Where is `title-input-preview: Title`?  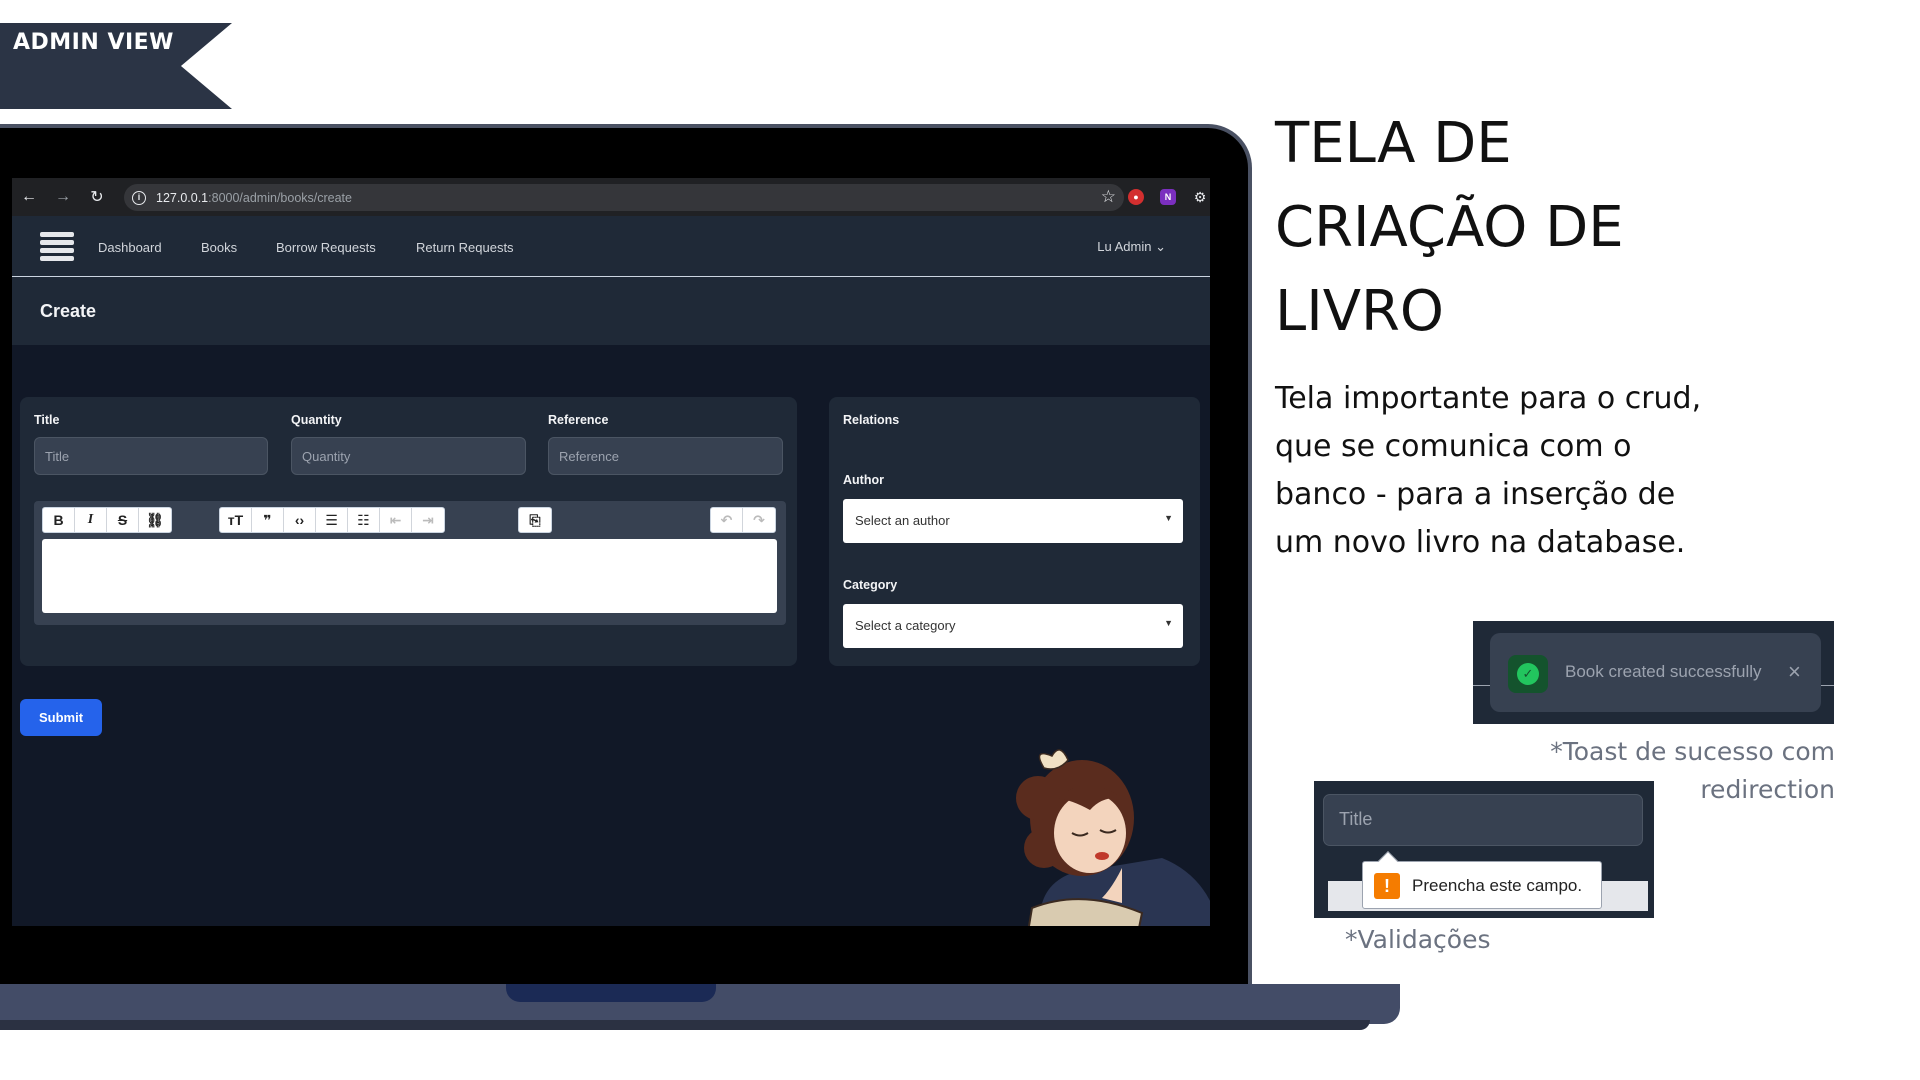 title-input-preview: Title is located at coordinates (1483, 820).